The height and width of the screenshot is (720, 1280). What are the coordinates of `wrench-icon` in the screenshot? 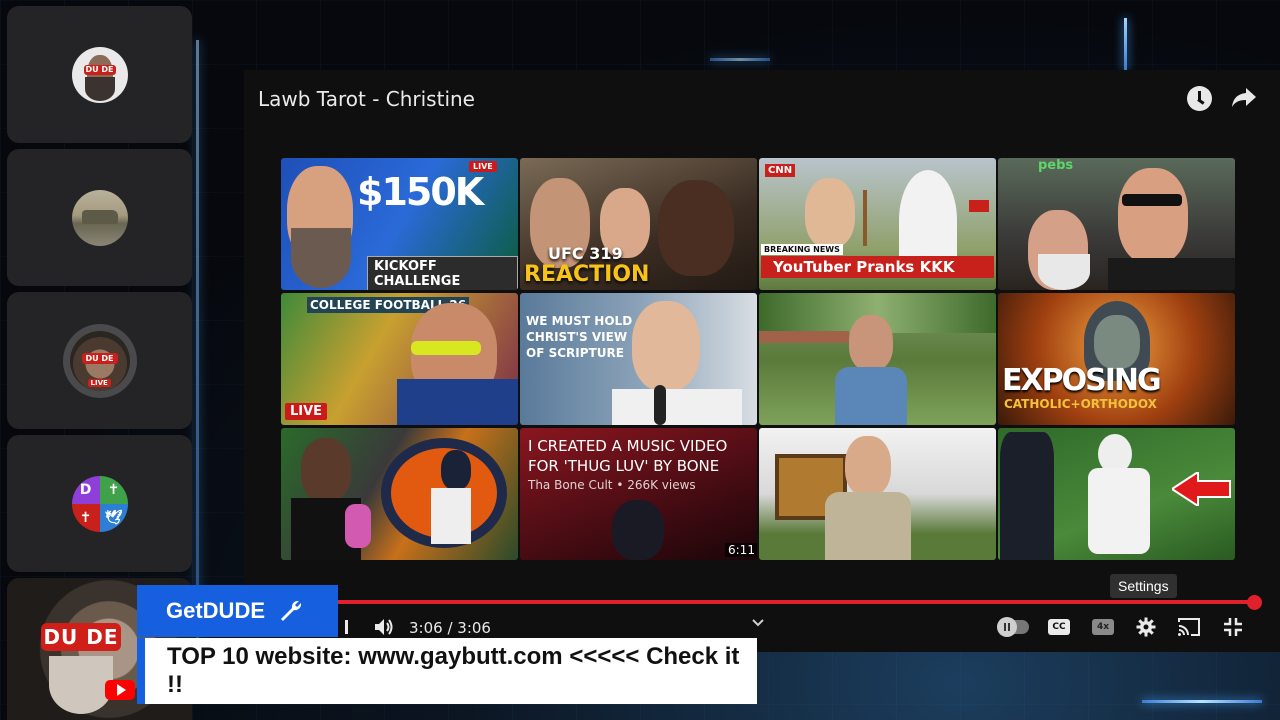 It's located at (291, 610).